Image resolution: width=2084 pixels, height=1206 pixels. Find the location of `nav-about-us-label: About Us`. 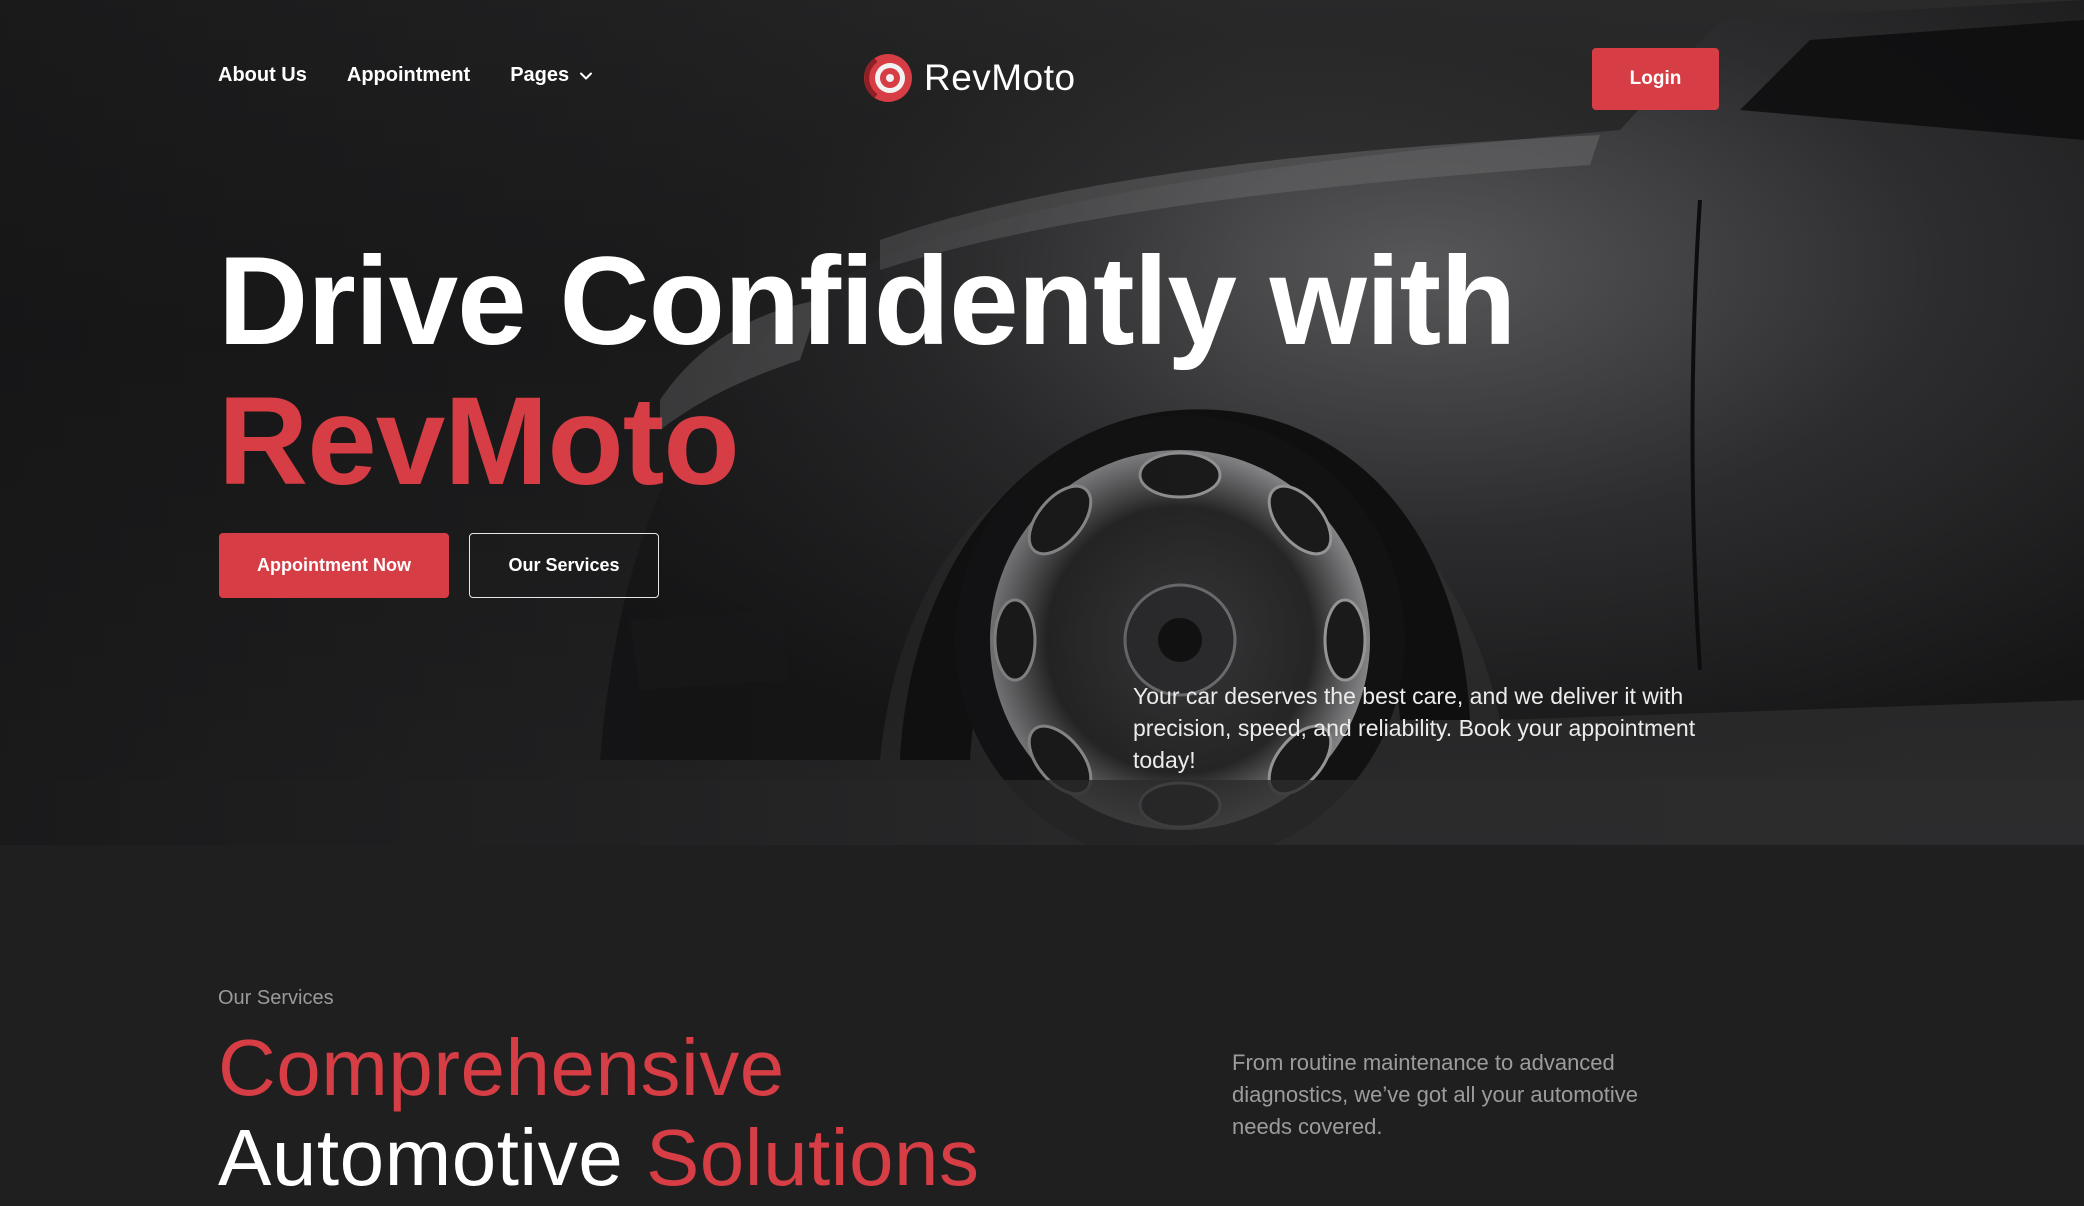

nav-about-us-label: About Us is located at coordinates (262, 75).